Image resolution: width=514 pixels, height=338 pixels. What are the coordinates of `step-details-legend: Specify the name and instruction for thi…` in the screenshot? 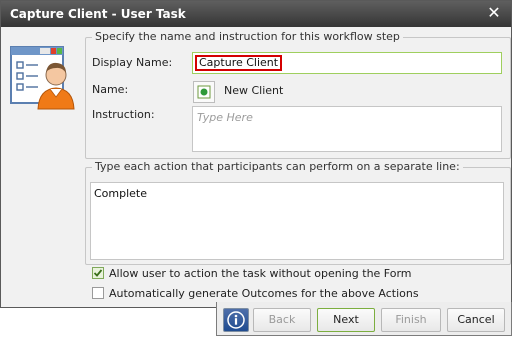 It's located at (247, 36).